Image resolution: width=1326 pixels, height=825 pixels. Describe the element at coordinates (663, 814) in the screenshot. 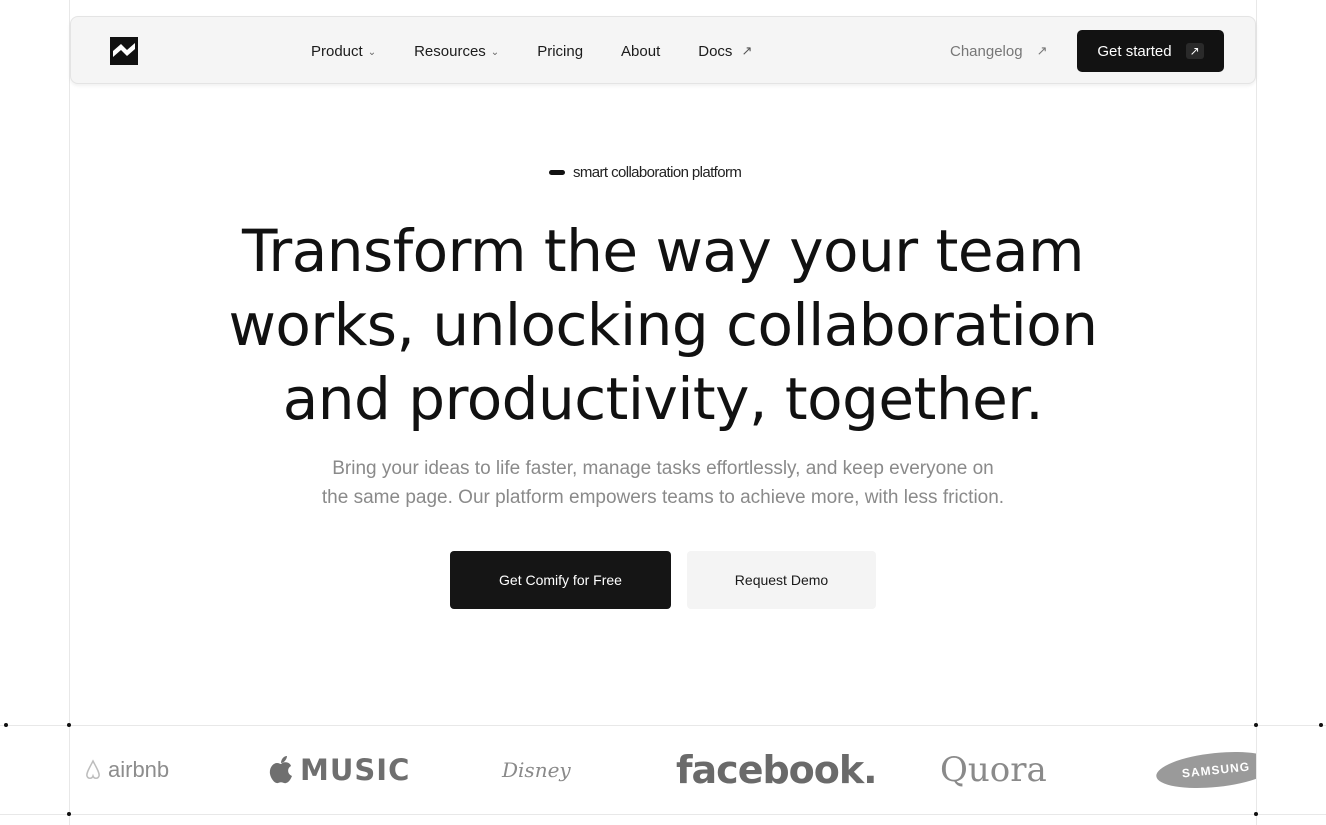

I see `guide-line-bottom` at that location.